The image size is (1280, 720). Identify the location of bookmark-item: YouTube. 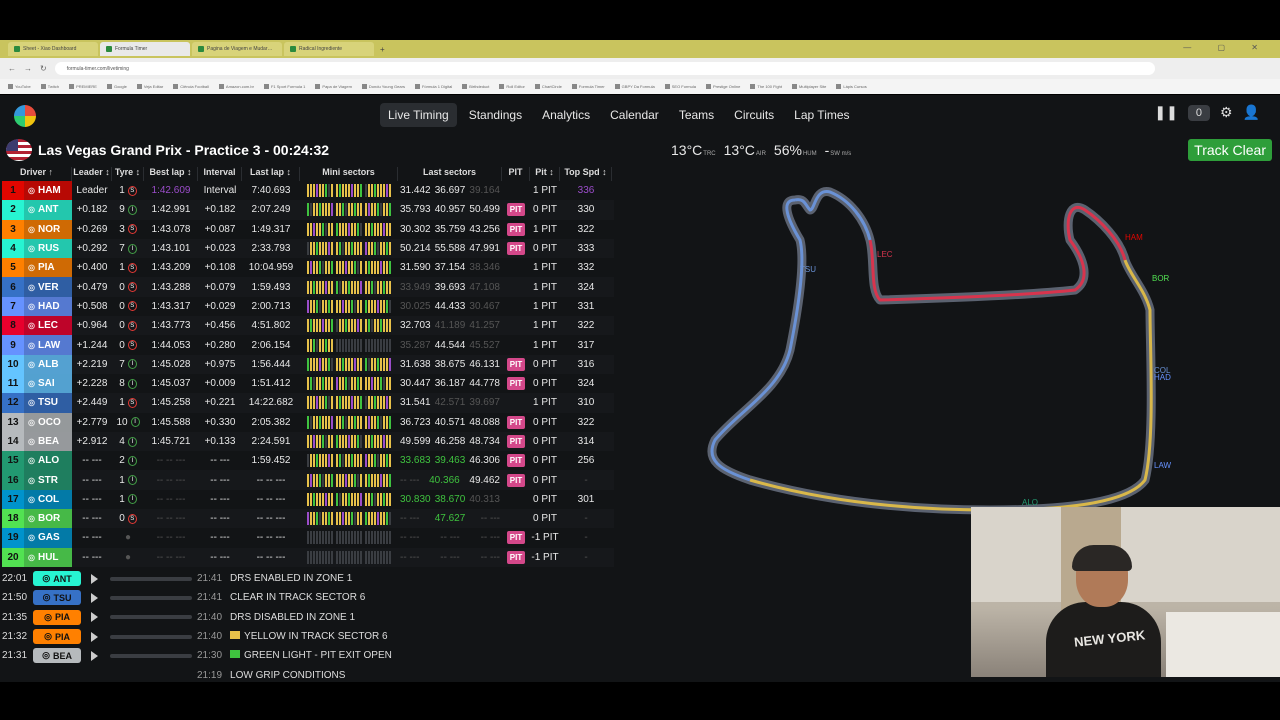
(19, 86).